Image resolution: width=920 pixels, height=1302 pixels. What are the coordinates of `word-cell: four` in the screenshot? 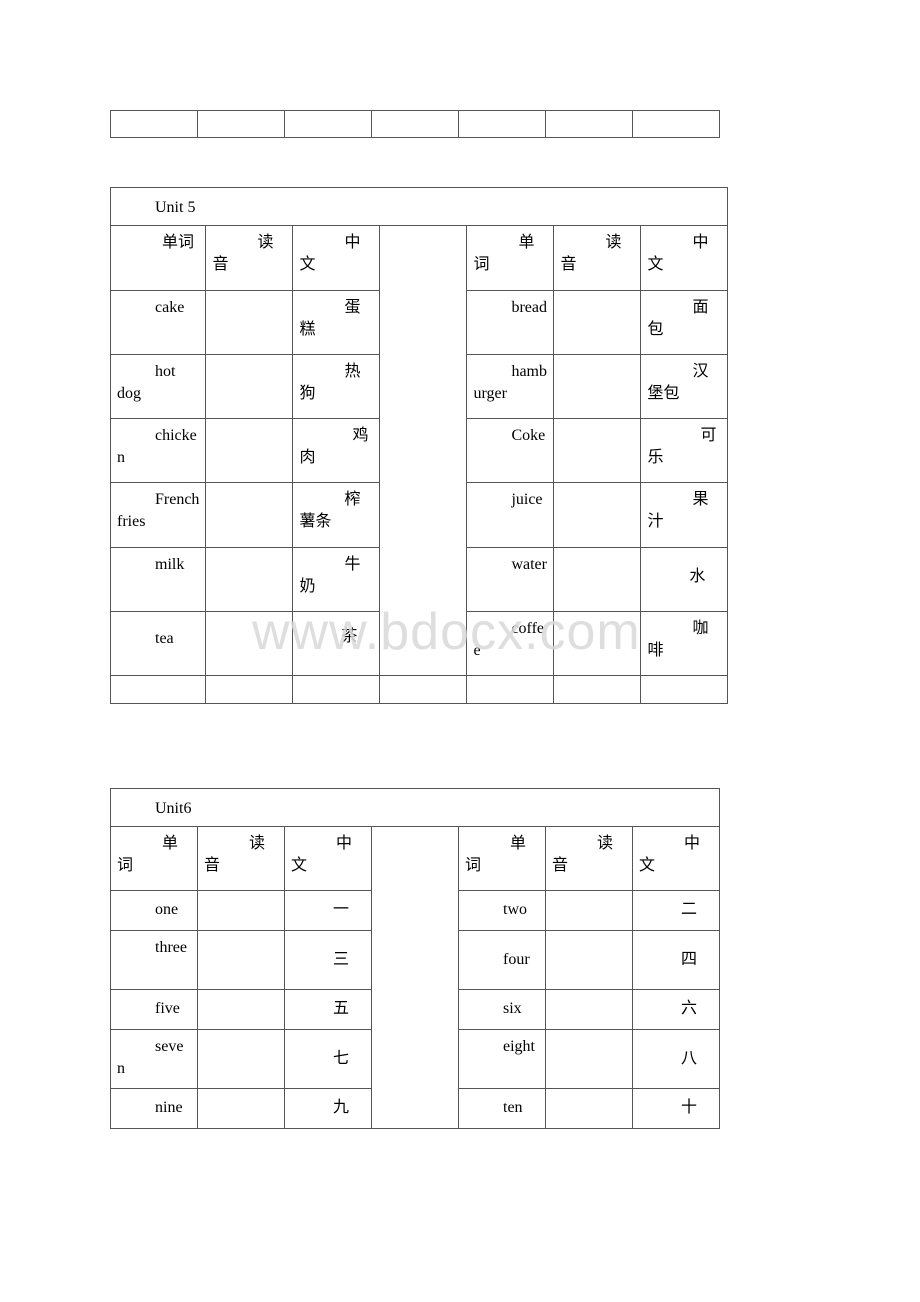 It's located at (502, 960).